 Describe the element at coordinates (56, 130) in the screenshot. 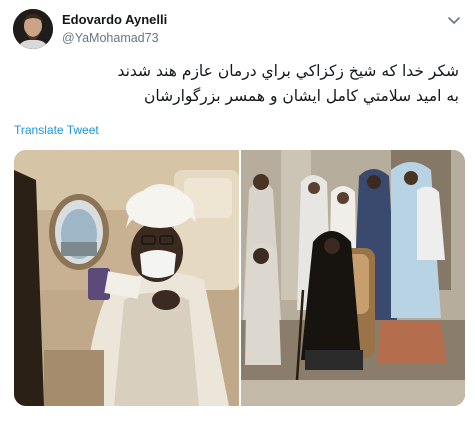

I see `translate-tweet-link: Translate Tweet` at that location.